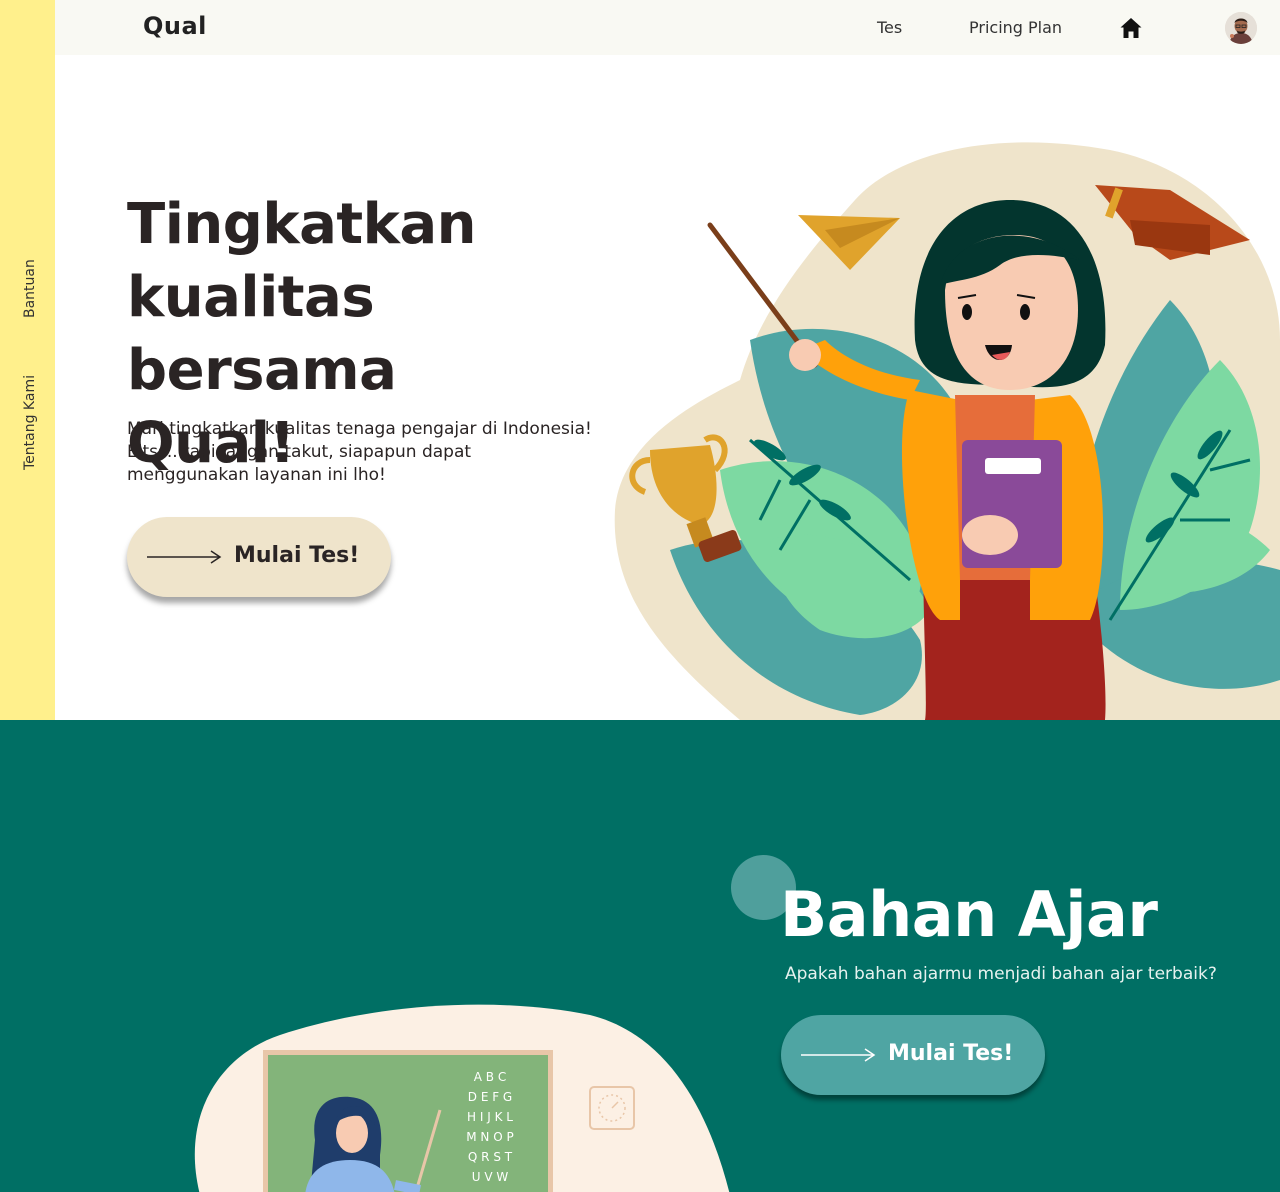 This screenshot has height=1192, width=1280. Describe the element at coordinates (1015, 27) in the screenshot. I see `nav-link-pricing-plan: Pricing Plan` at that location.